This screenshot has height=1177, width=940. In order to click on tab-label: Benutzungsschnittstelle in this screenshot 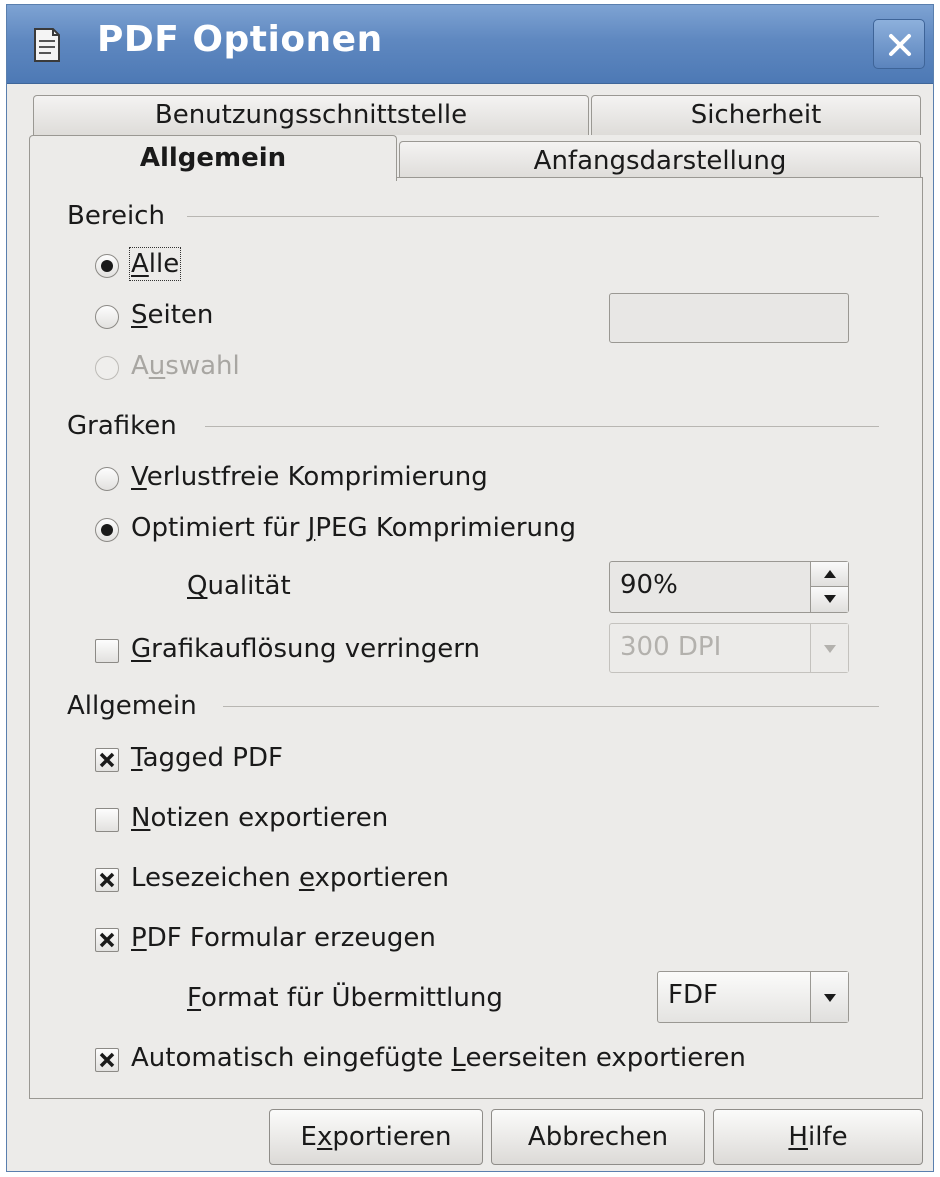, I will do `click(311, 115)`.